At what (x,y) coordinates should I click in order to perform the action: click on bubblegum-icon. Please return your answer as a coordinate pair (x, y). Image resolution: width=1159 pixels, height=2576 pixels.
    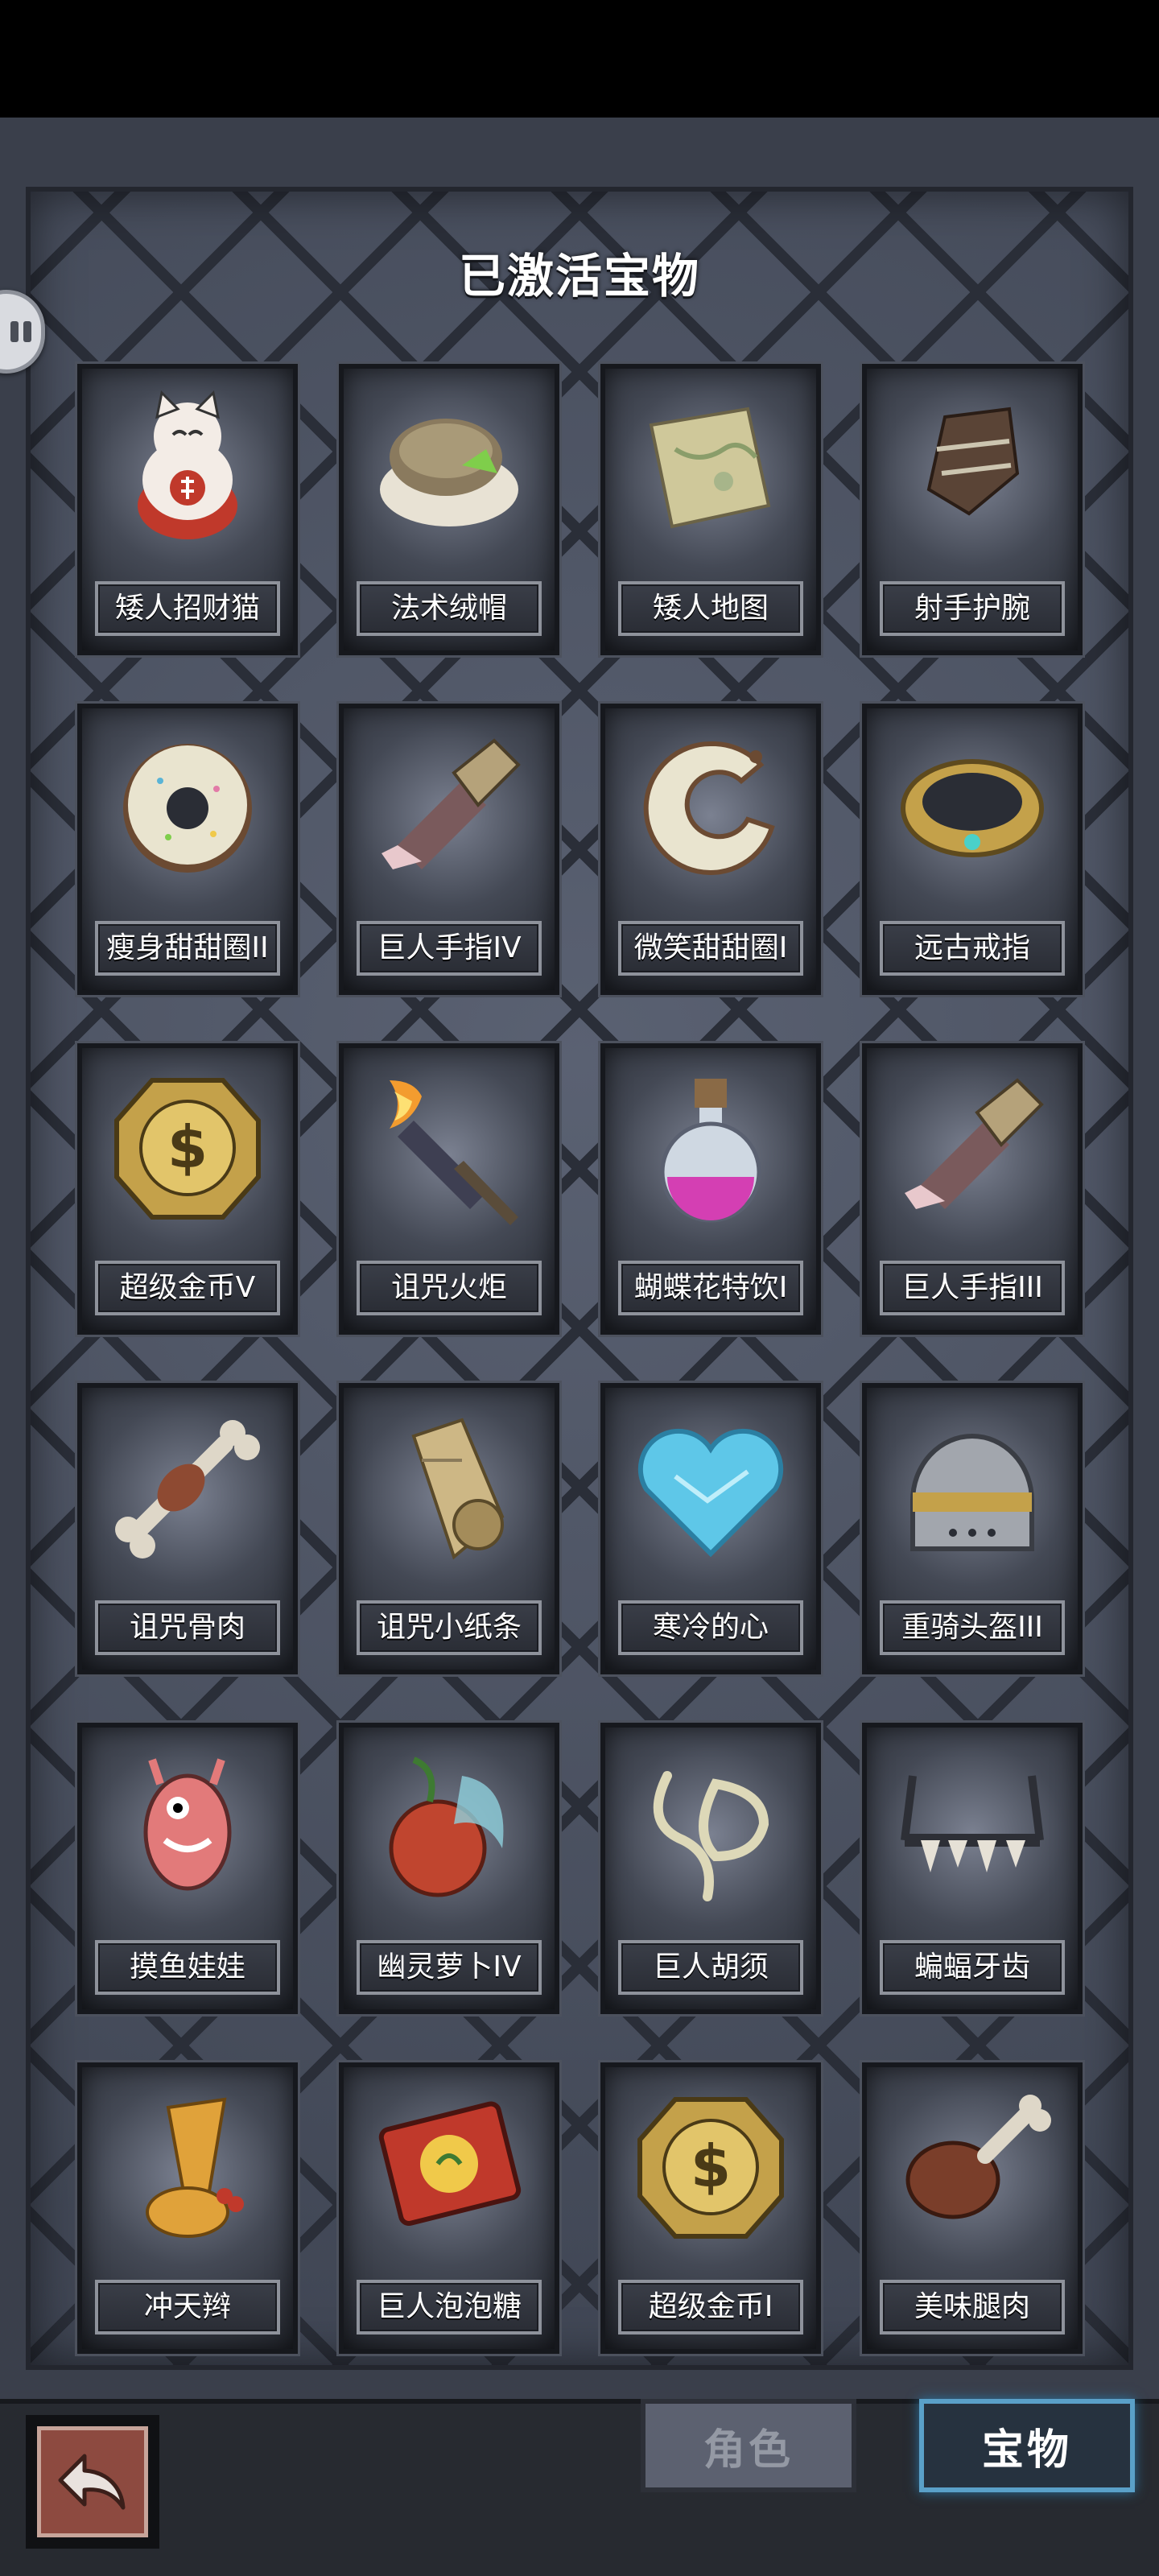
    Looking at the image, I should click on (449, 2167).